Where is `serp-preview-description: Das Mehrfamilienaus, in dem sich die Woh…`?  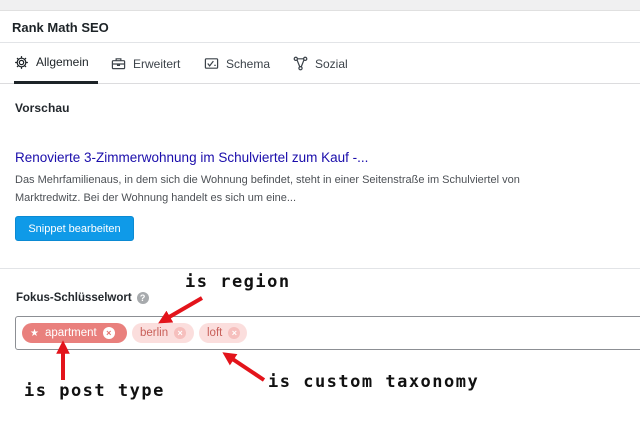
serp-preview-description: Das Mehrfamilienaus, in dem sich die Woh… is located at coordinates (267, 189).